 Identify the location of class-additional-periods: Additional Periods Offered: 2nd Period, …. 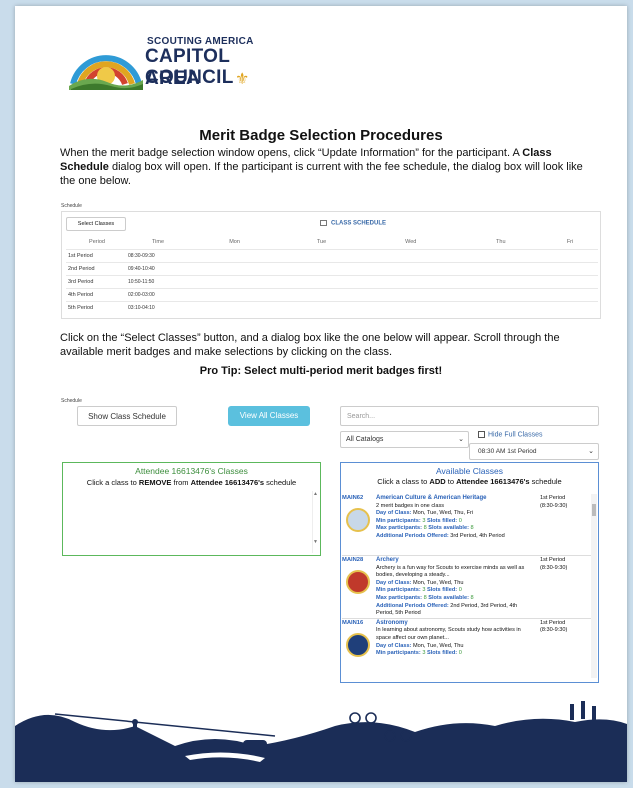
(447, 609).